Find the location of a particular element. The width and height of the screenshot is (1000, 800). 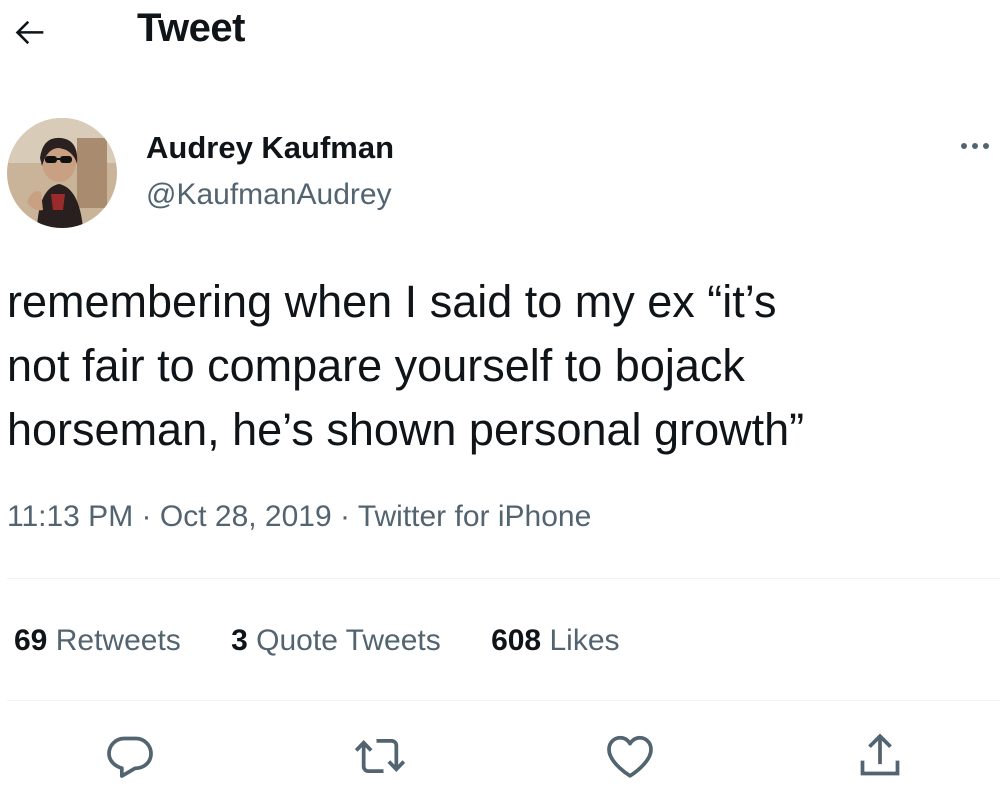

quote-tweets-stat: 3 Quote Tweets is located at coordinates (336, 641).